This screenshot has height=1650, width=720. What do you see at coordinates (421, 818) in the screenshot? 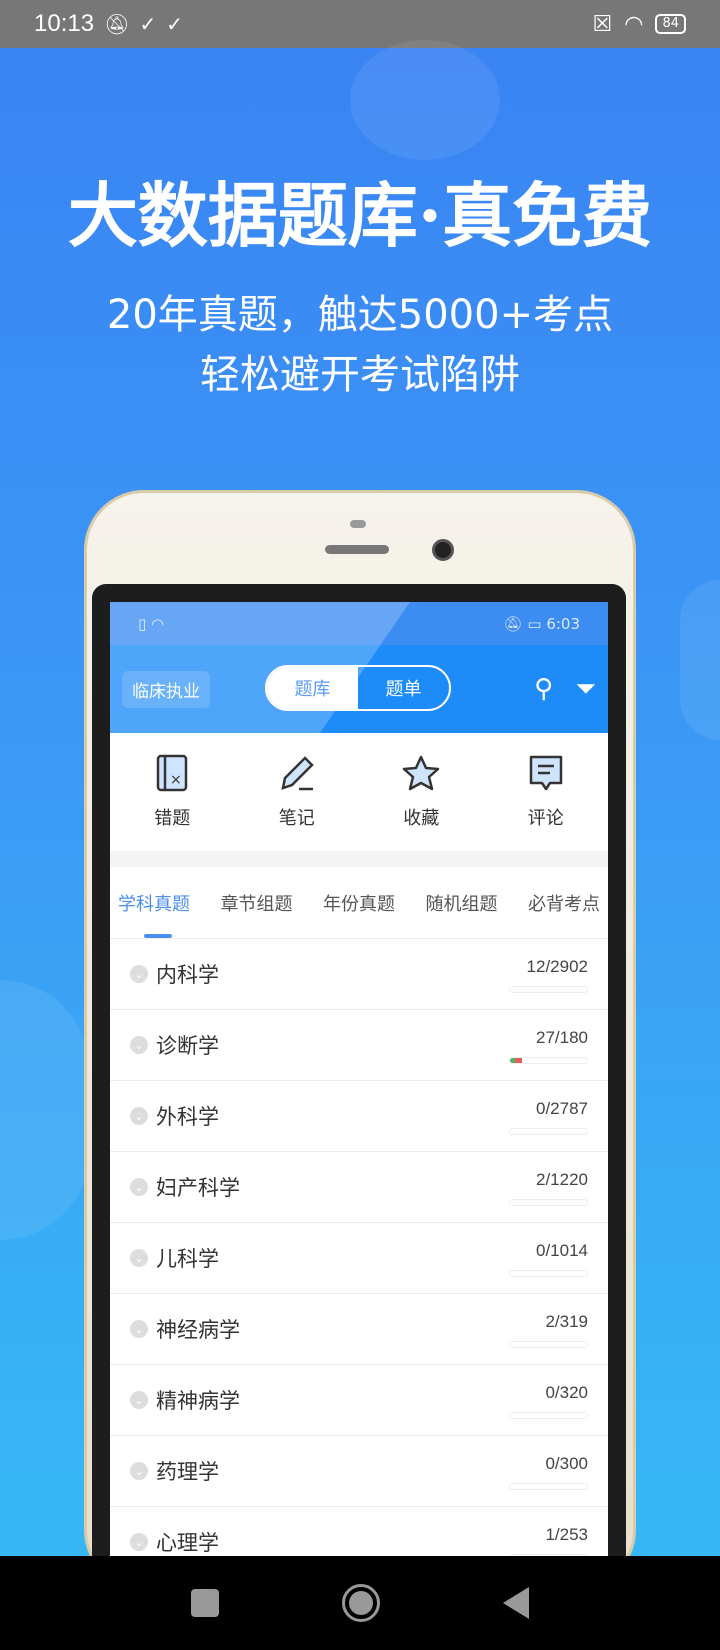
I see `quick-action-label: 收藏` at bounding box center [421, 818].